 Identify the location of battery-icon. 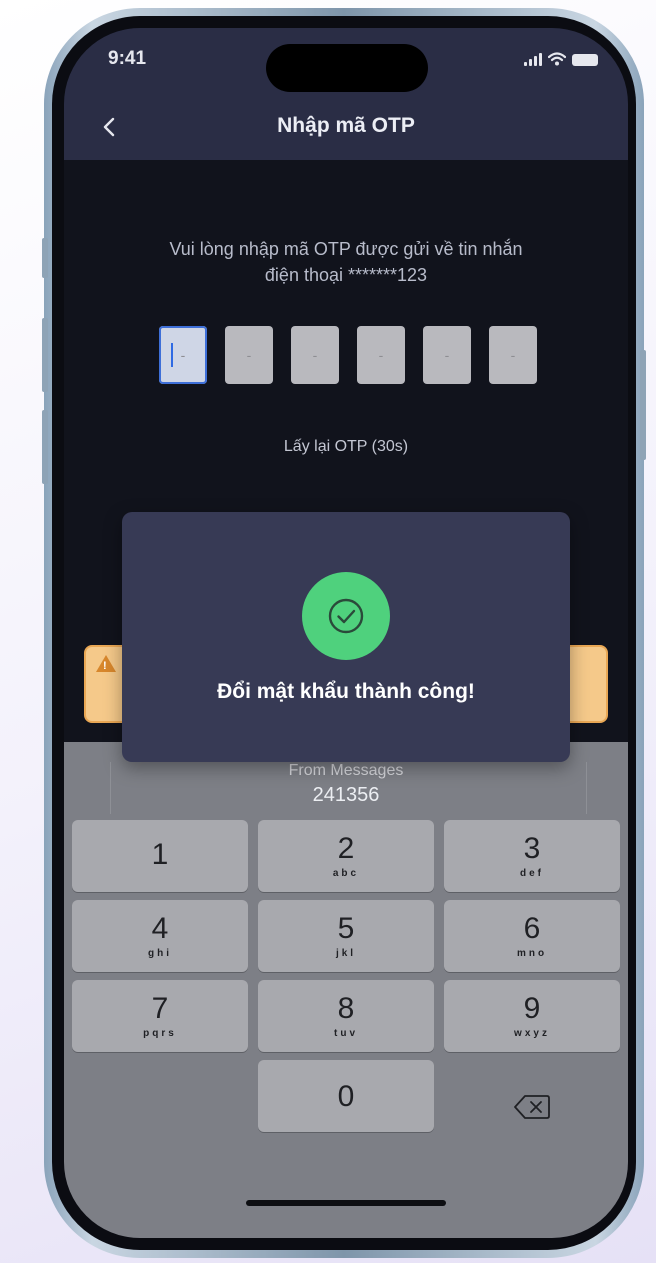
(585, 60).